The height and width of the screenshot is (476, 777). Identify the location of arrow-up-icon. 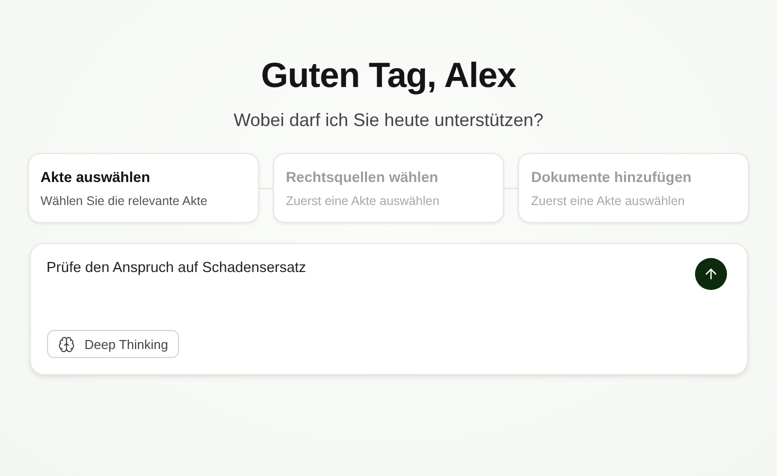
(710, 274).